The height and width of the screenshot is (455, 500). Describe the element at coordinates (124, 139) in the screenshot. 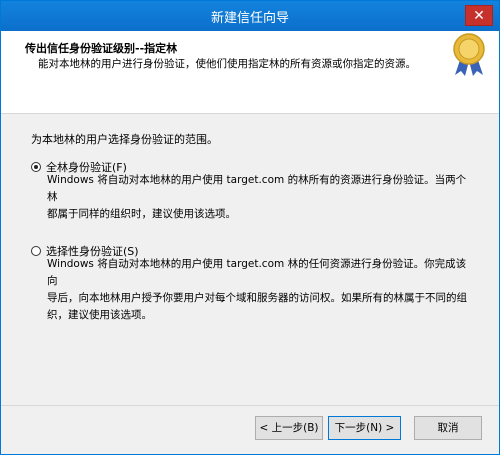

I see `scope-prompt: 为本地林的用户选择身份验证的范围。` at that location.